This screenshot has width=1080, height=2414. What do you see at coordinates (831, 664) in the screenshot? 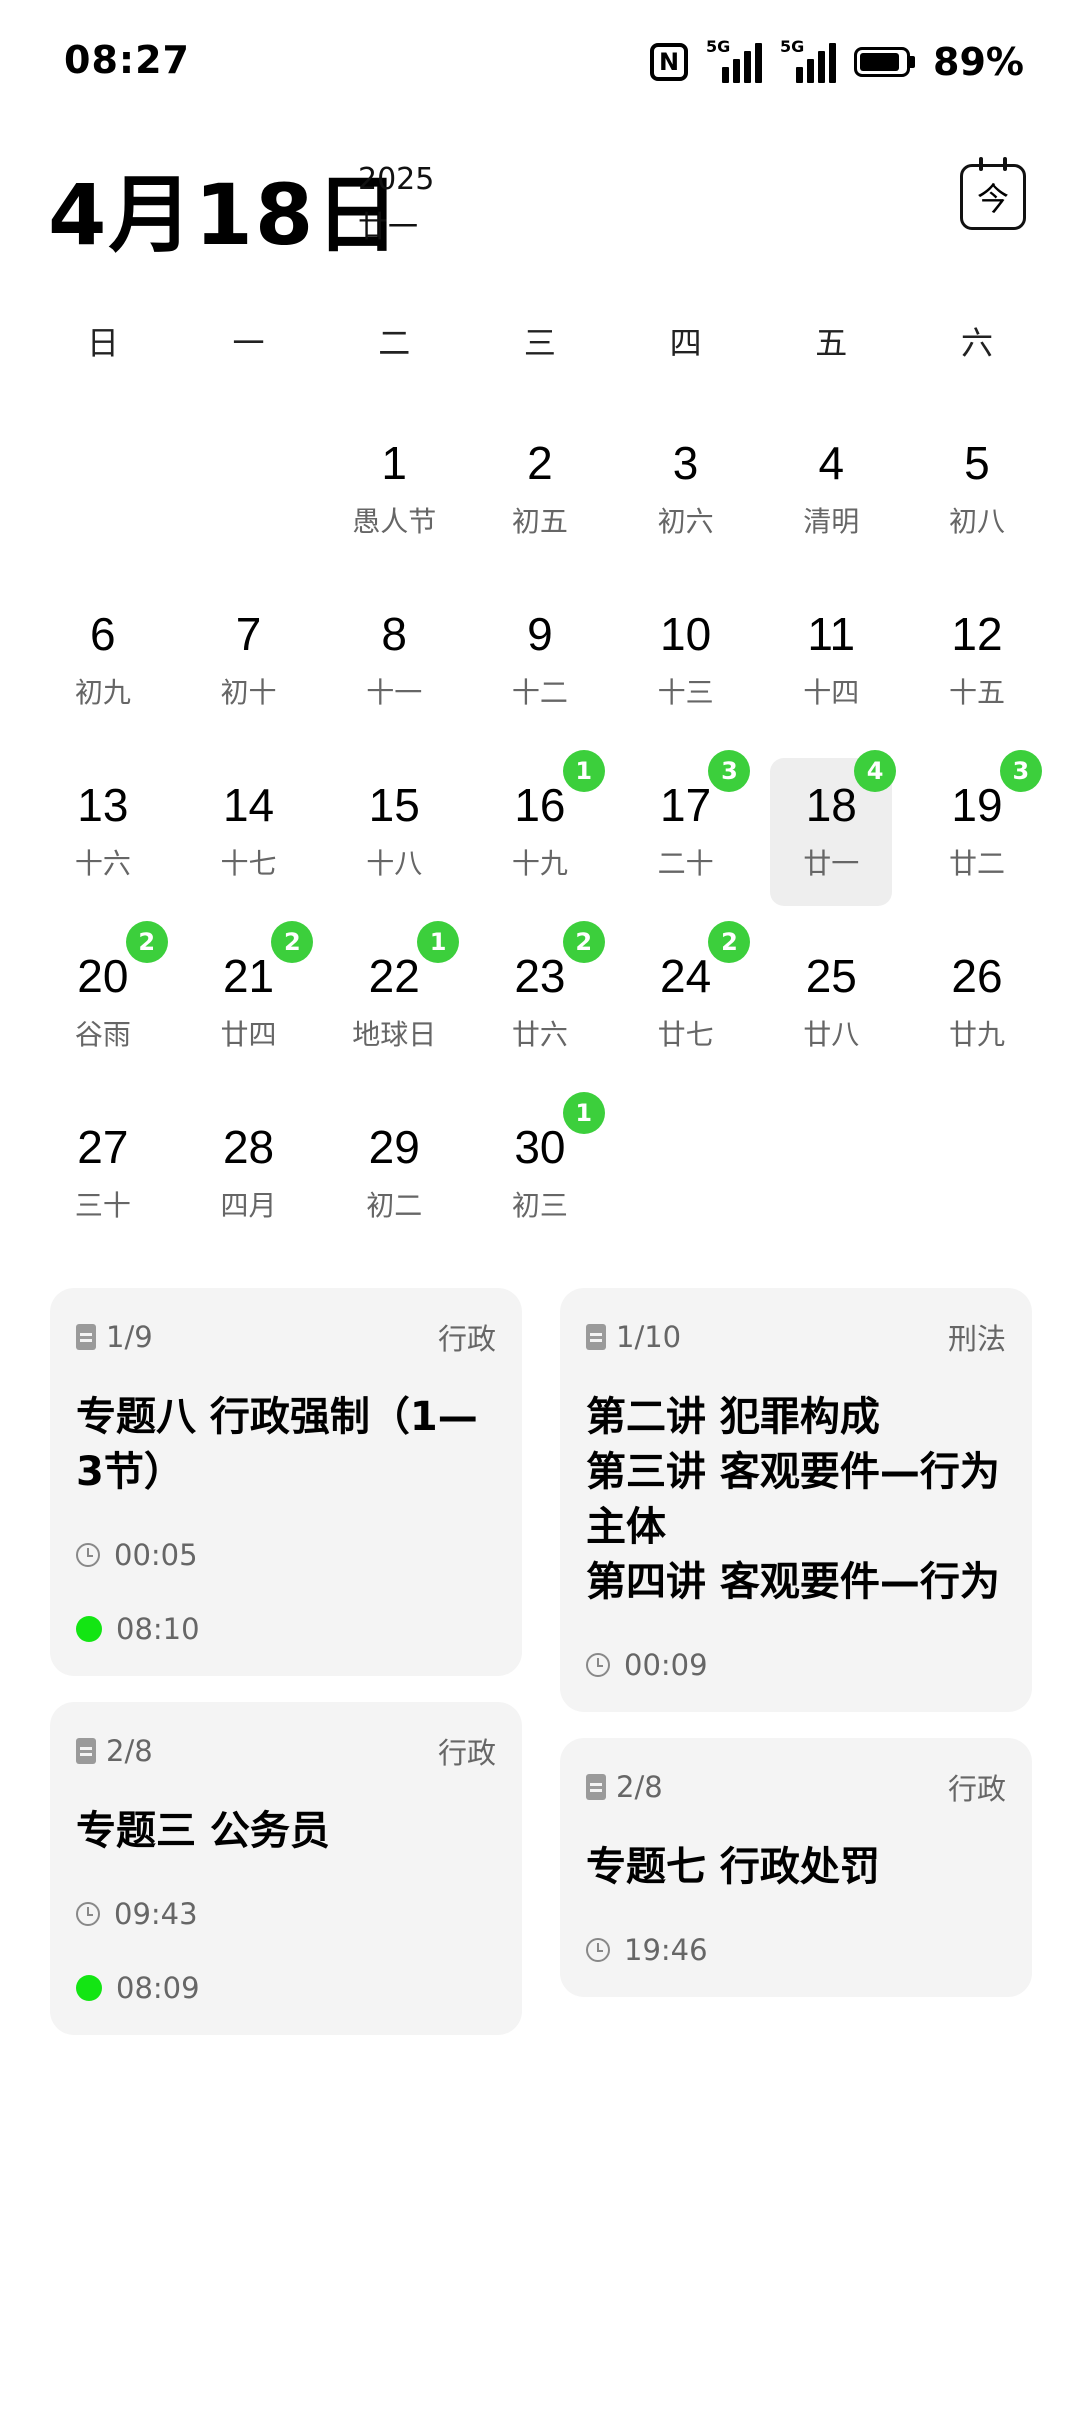
I see `day-cell: 11 十四` at bounding box center [831, 664].